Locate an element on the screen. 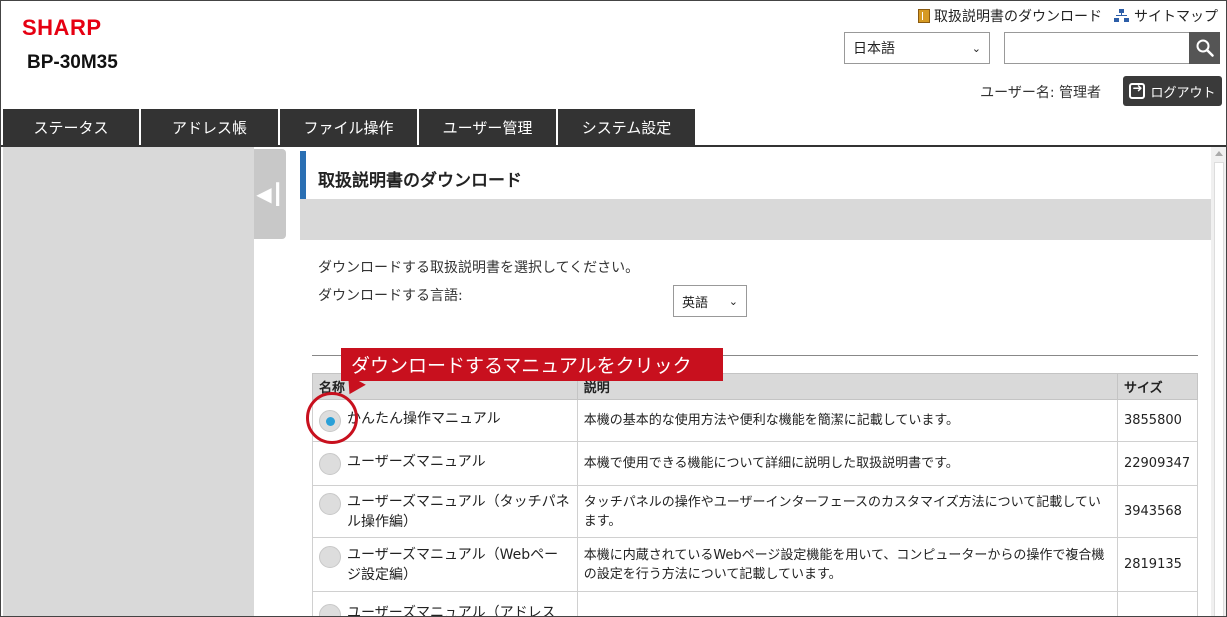  tab-file-operations: ファイル操作 is located at coordinates (348, 127).